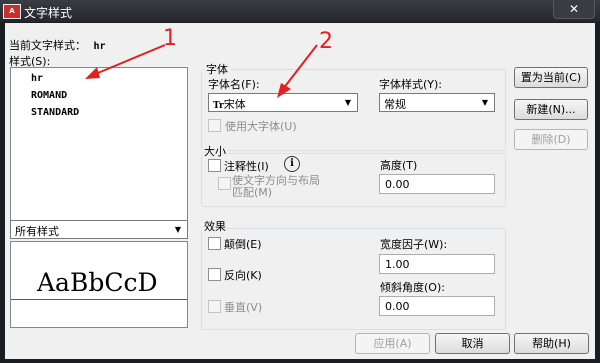 This screenshot has width=600, height=363. What do you see at coordinates (252, 192) in the screenshot?
I see `match-orientation-line2: 匹配(M)` at bounding box center [252, 192].